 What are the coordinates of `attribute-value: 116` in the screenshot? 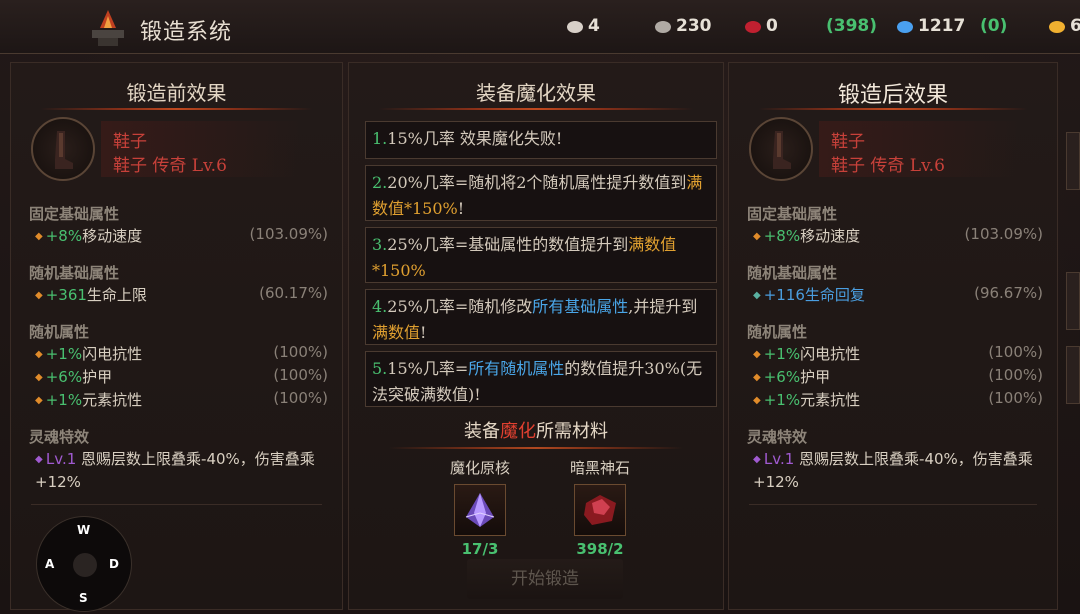 It's located at (790, 295).